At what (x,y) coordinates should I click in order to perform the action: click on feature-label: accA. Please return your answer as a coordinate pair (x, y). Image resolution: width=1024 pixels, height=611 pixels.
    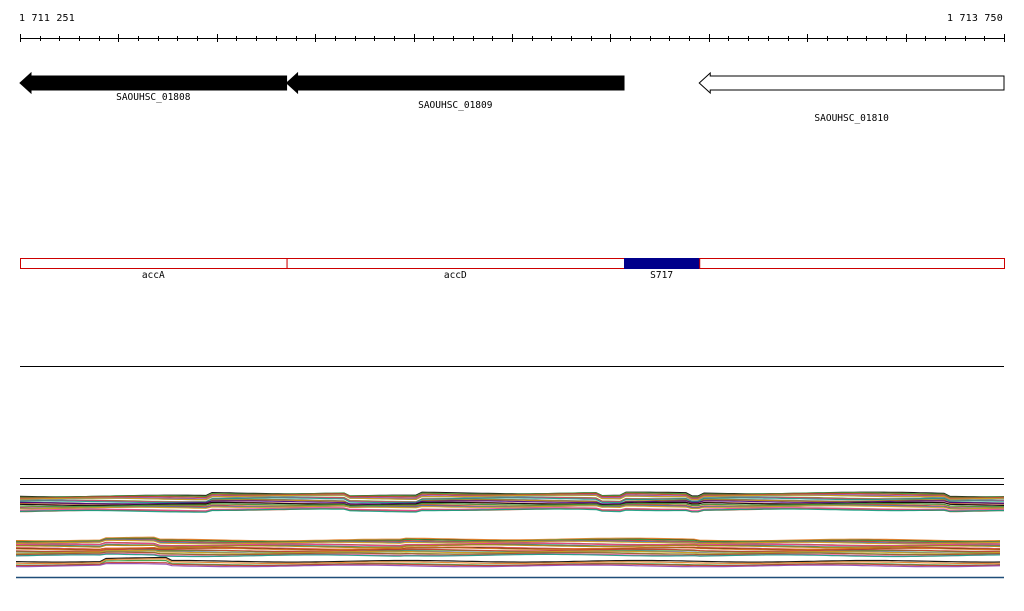
    Looking at the image, I should click on (153, 275).